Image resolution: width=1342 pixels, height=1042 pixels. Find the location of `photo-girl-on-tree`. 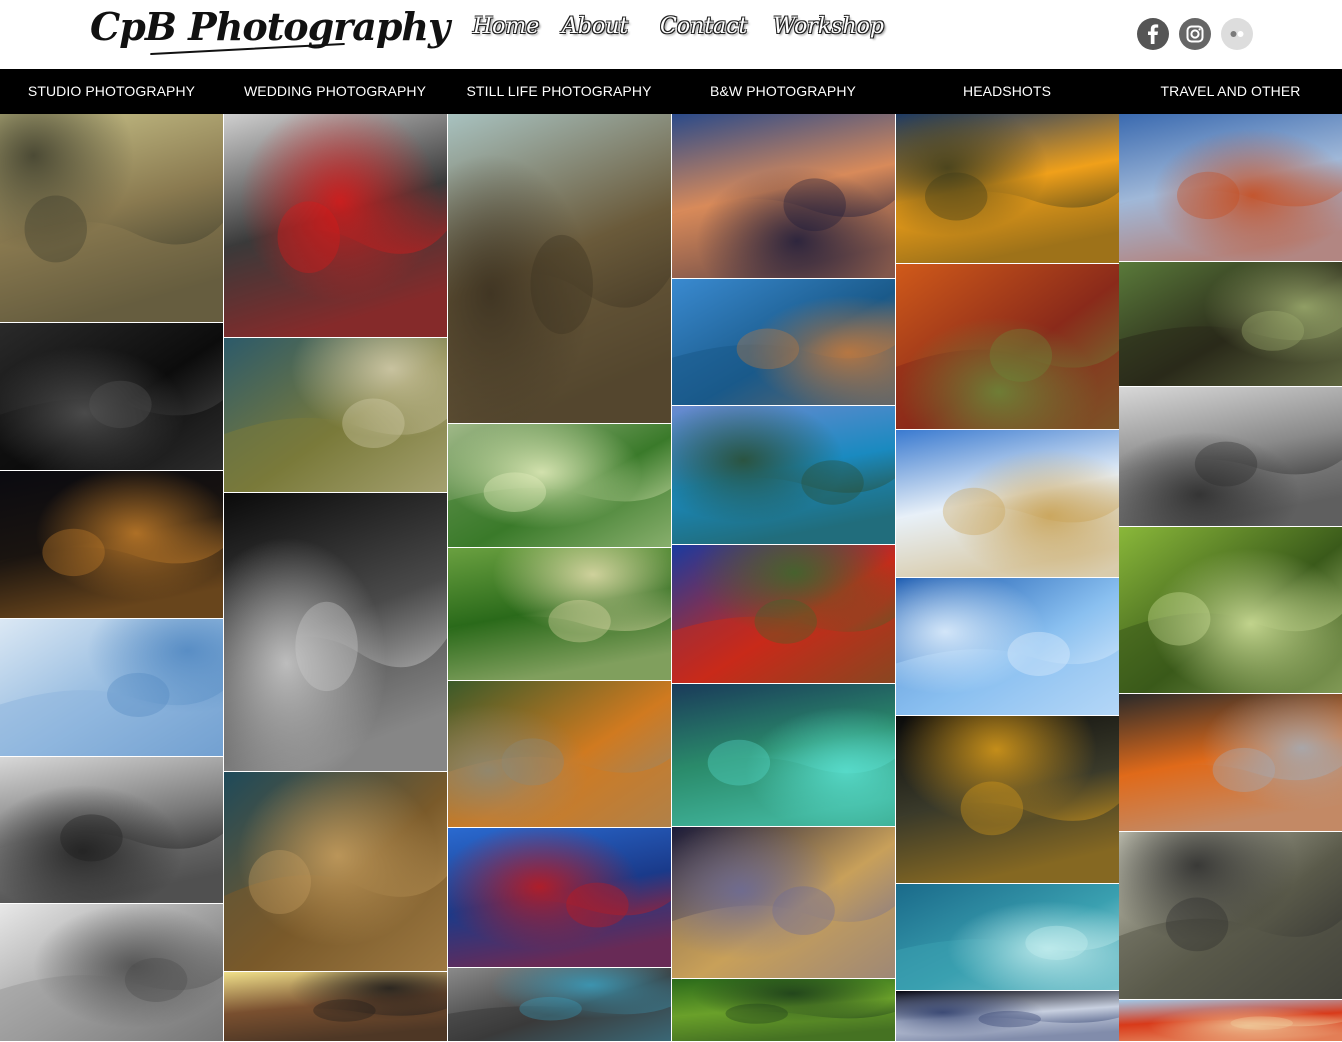

photo-girl-on-tree is located at coordinates (335, 871).